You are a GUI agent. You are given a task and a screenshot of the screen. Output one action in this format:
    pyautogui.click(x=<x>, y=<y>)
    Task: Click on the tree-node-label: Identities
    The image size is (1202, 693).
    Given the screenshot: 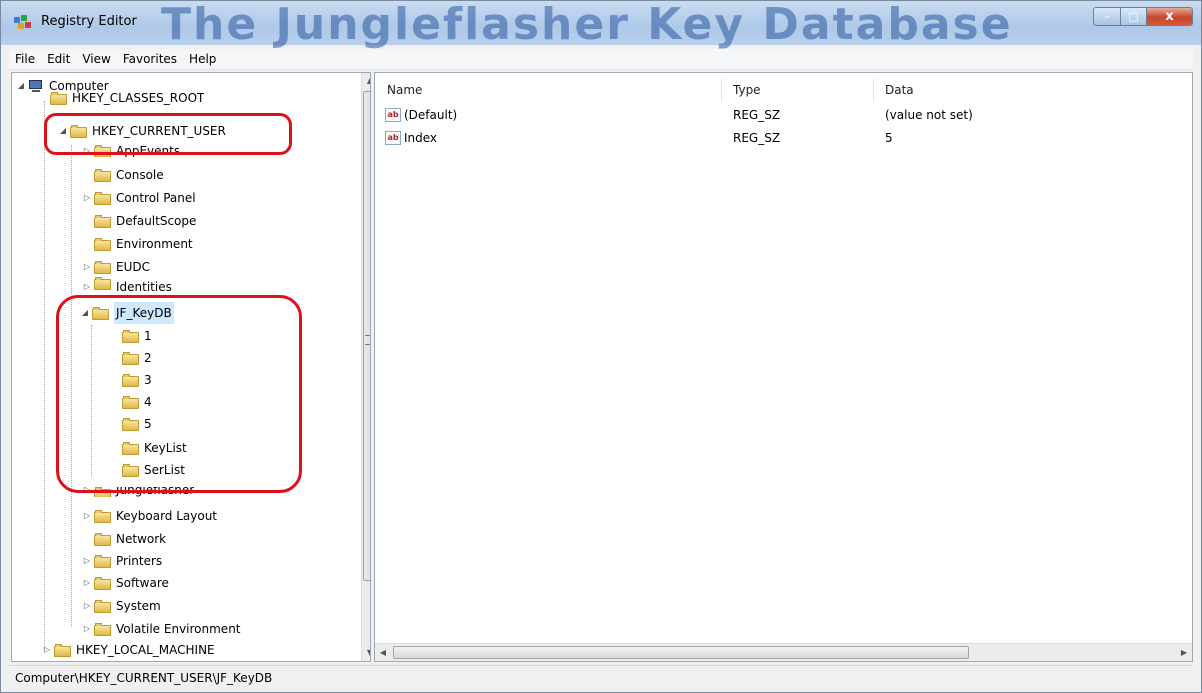 What is the action you would take?
    pyautogui.click(x=144, y=286)
    